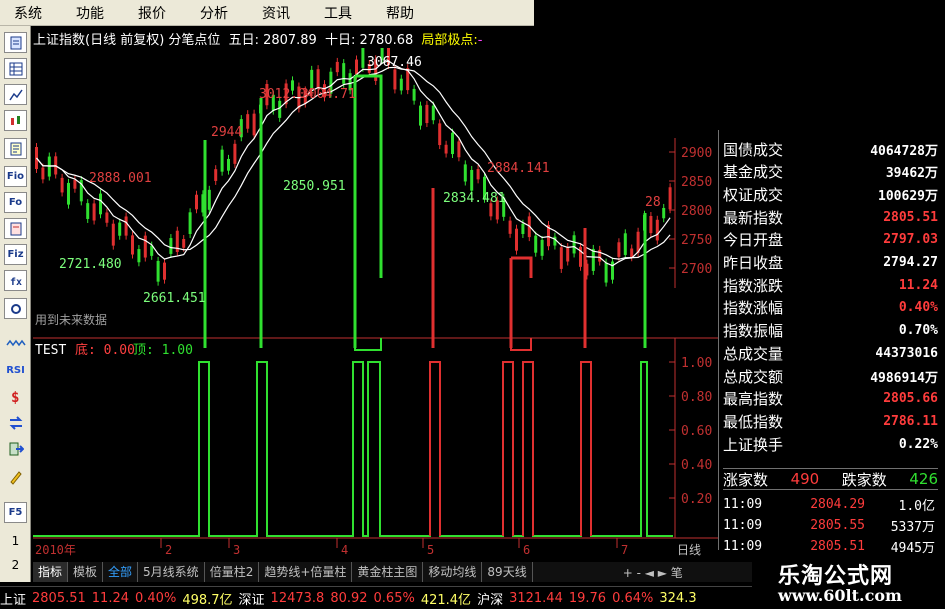 Image resolution: width=945 pixels, height=609 pixels. Describe the element at coordinates (156, 598) in the screenshot. I see `status-value: 0.40%` at that location.